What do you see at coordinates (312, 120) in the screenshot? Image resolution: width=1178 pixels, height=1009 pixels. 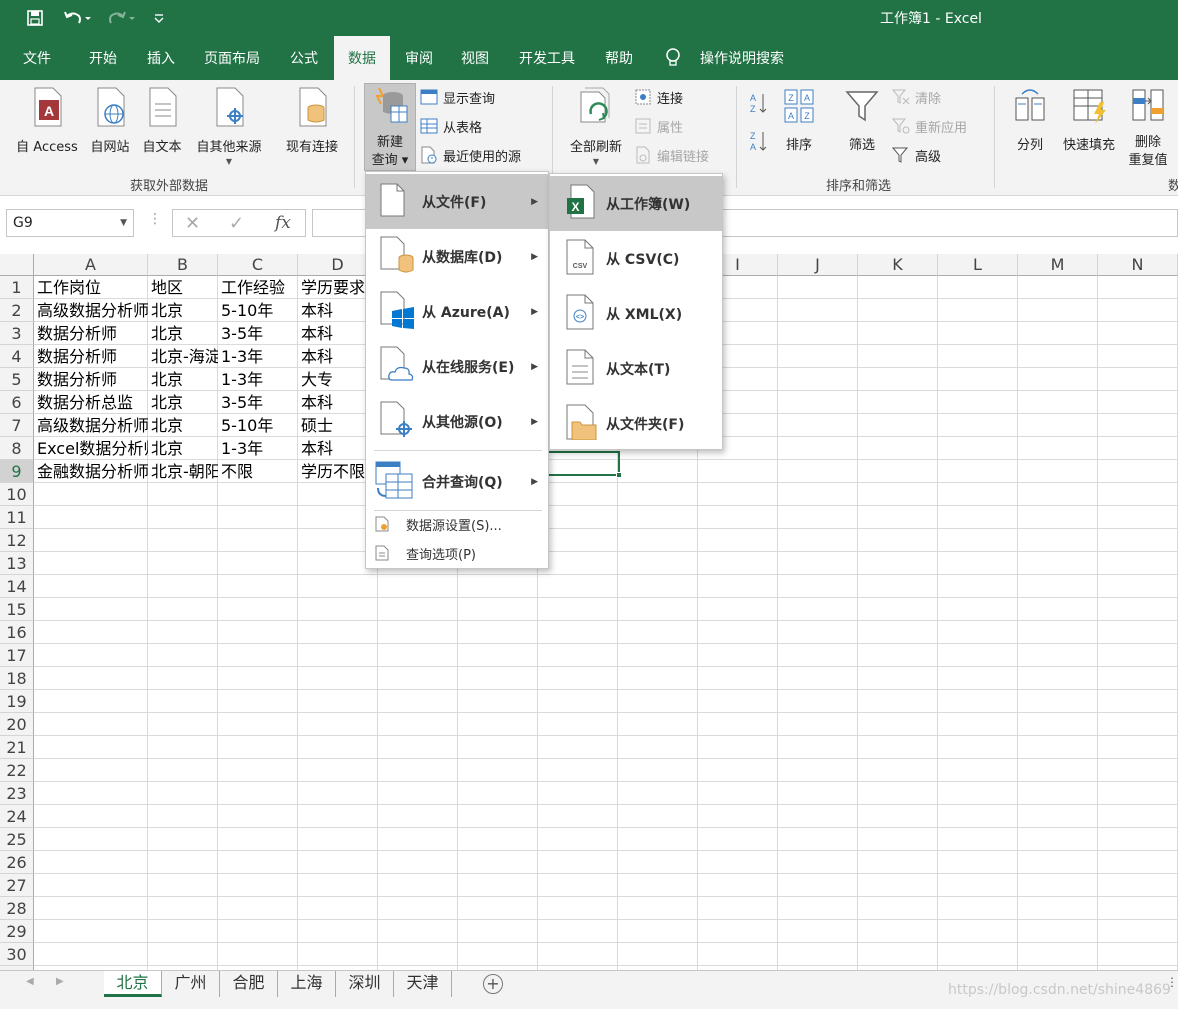 I see `existing-connections-button: 现有连接` at bounding box center [312, 120].